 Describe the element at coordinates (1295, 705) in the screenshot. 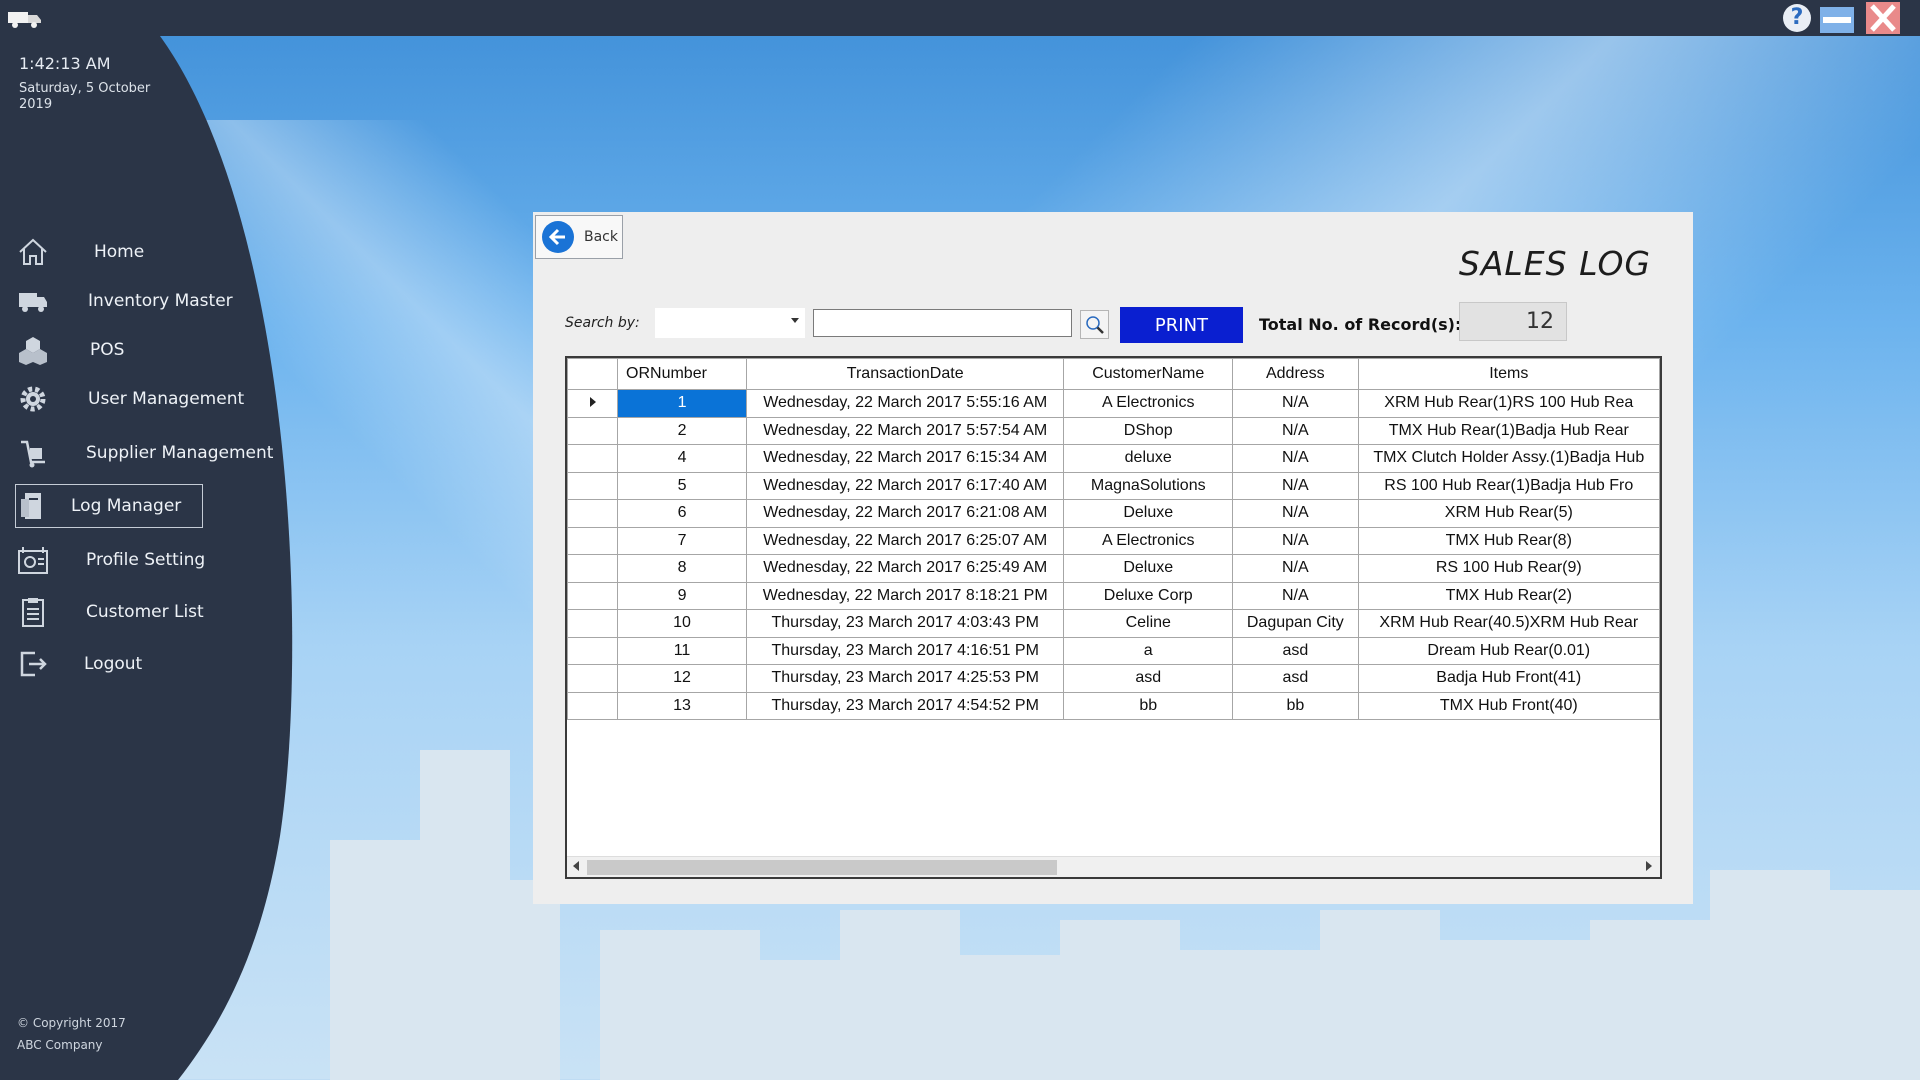

I see `table-cell-address: bb` at that location.